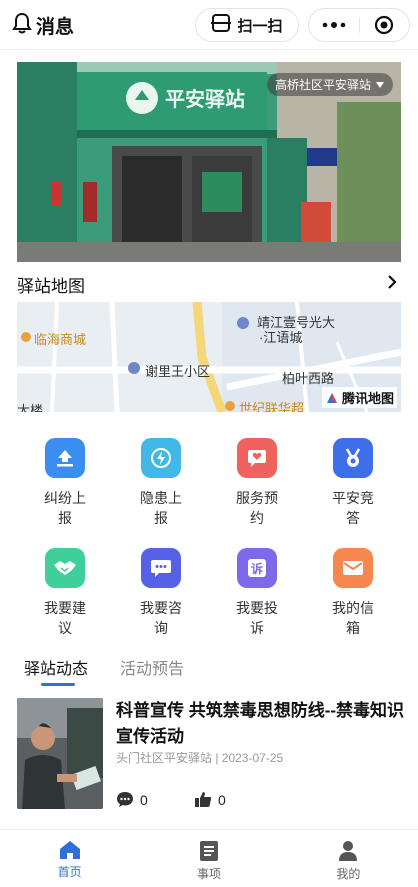  I want to click on map-label: 世纪联华超, so click(272, 406).